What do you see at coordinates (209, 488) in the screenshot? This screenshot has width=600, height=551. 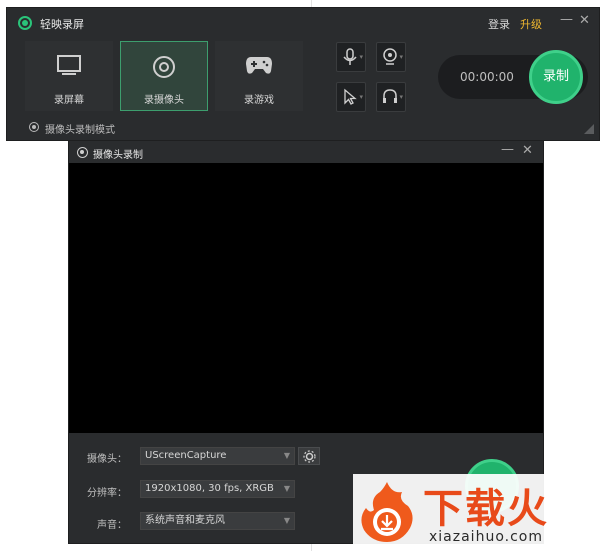 I see `resolution-select-value: 1920x1080, 30 fps, XRGB` at bounding box center [209, 488].